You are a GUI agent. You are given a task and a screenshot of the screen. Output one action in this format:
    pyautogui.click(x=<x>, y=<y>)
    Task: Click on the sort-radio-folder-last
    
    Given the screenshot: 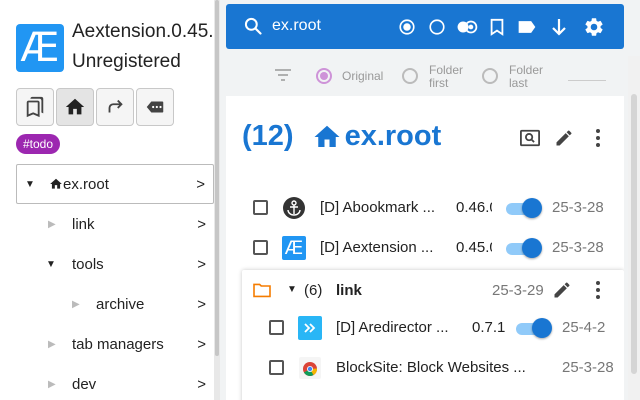 What is the action you would take?
    pyautogui.click(x=490, y=76)
    